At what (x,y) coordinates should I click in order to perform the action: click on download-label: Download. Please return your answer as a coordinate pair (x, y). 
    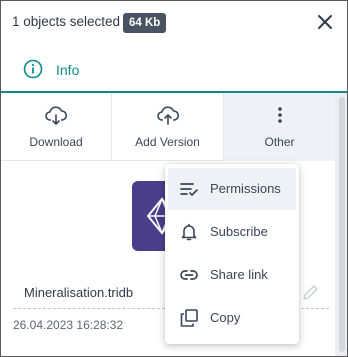
    Looking at the image, I should click on (56, 142).